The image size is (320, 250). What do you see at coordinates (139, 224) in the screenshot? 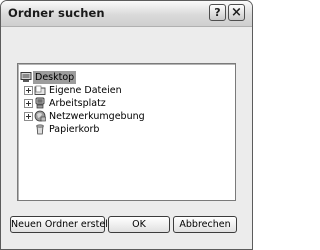
I see `ok-button: OK` at bounding box center [139, 224].